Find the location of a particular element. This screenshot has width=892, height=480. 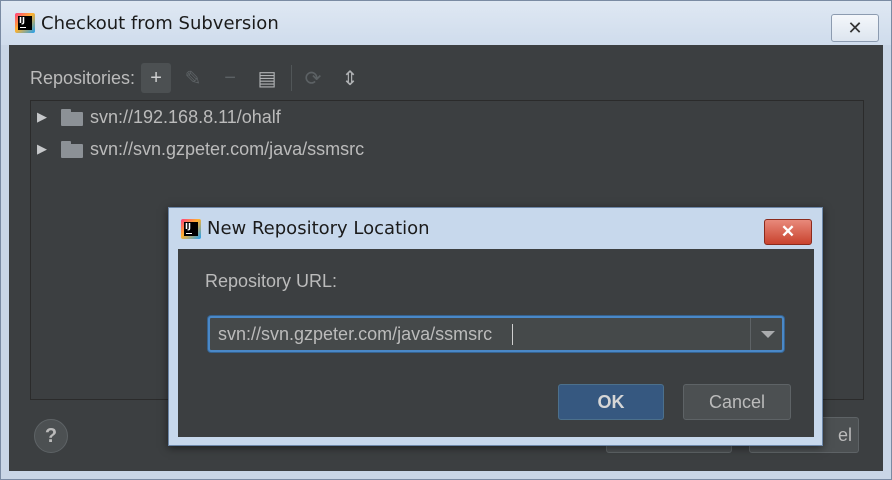

dialog-titlebar: IJ New Repository Location ✕ is located at coordinates (495, 228).